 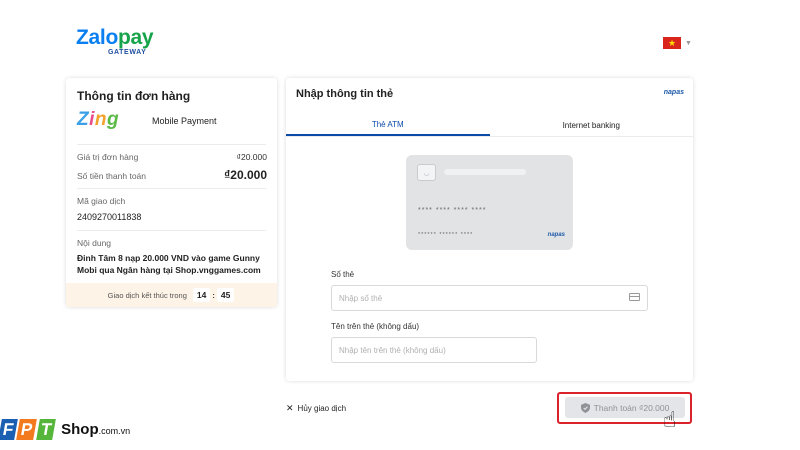 What do you see at coordinates (245, 175) in the screenshot?
I see `total-amount-value: ₫20.000` at bounding box center [245, 175].